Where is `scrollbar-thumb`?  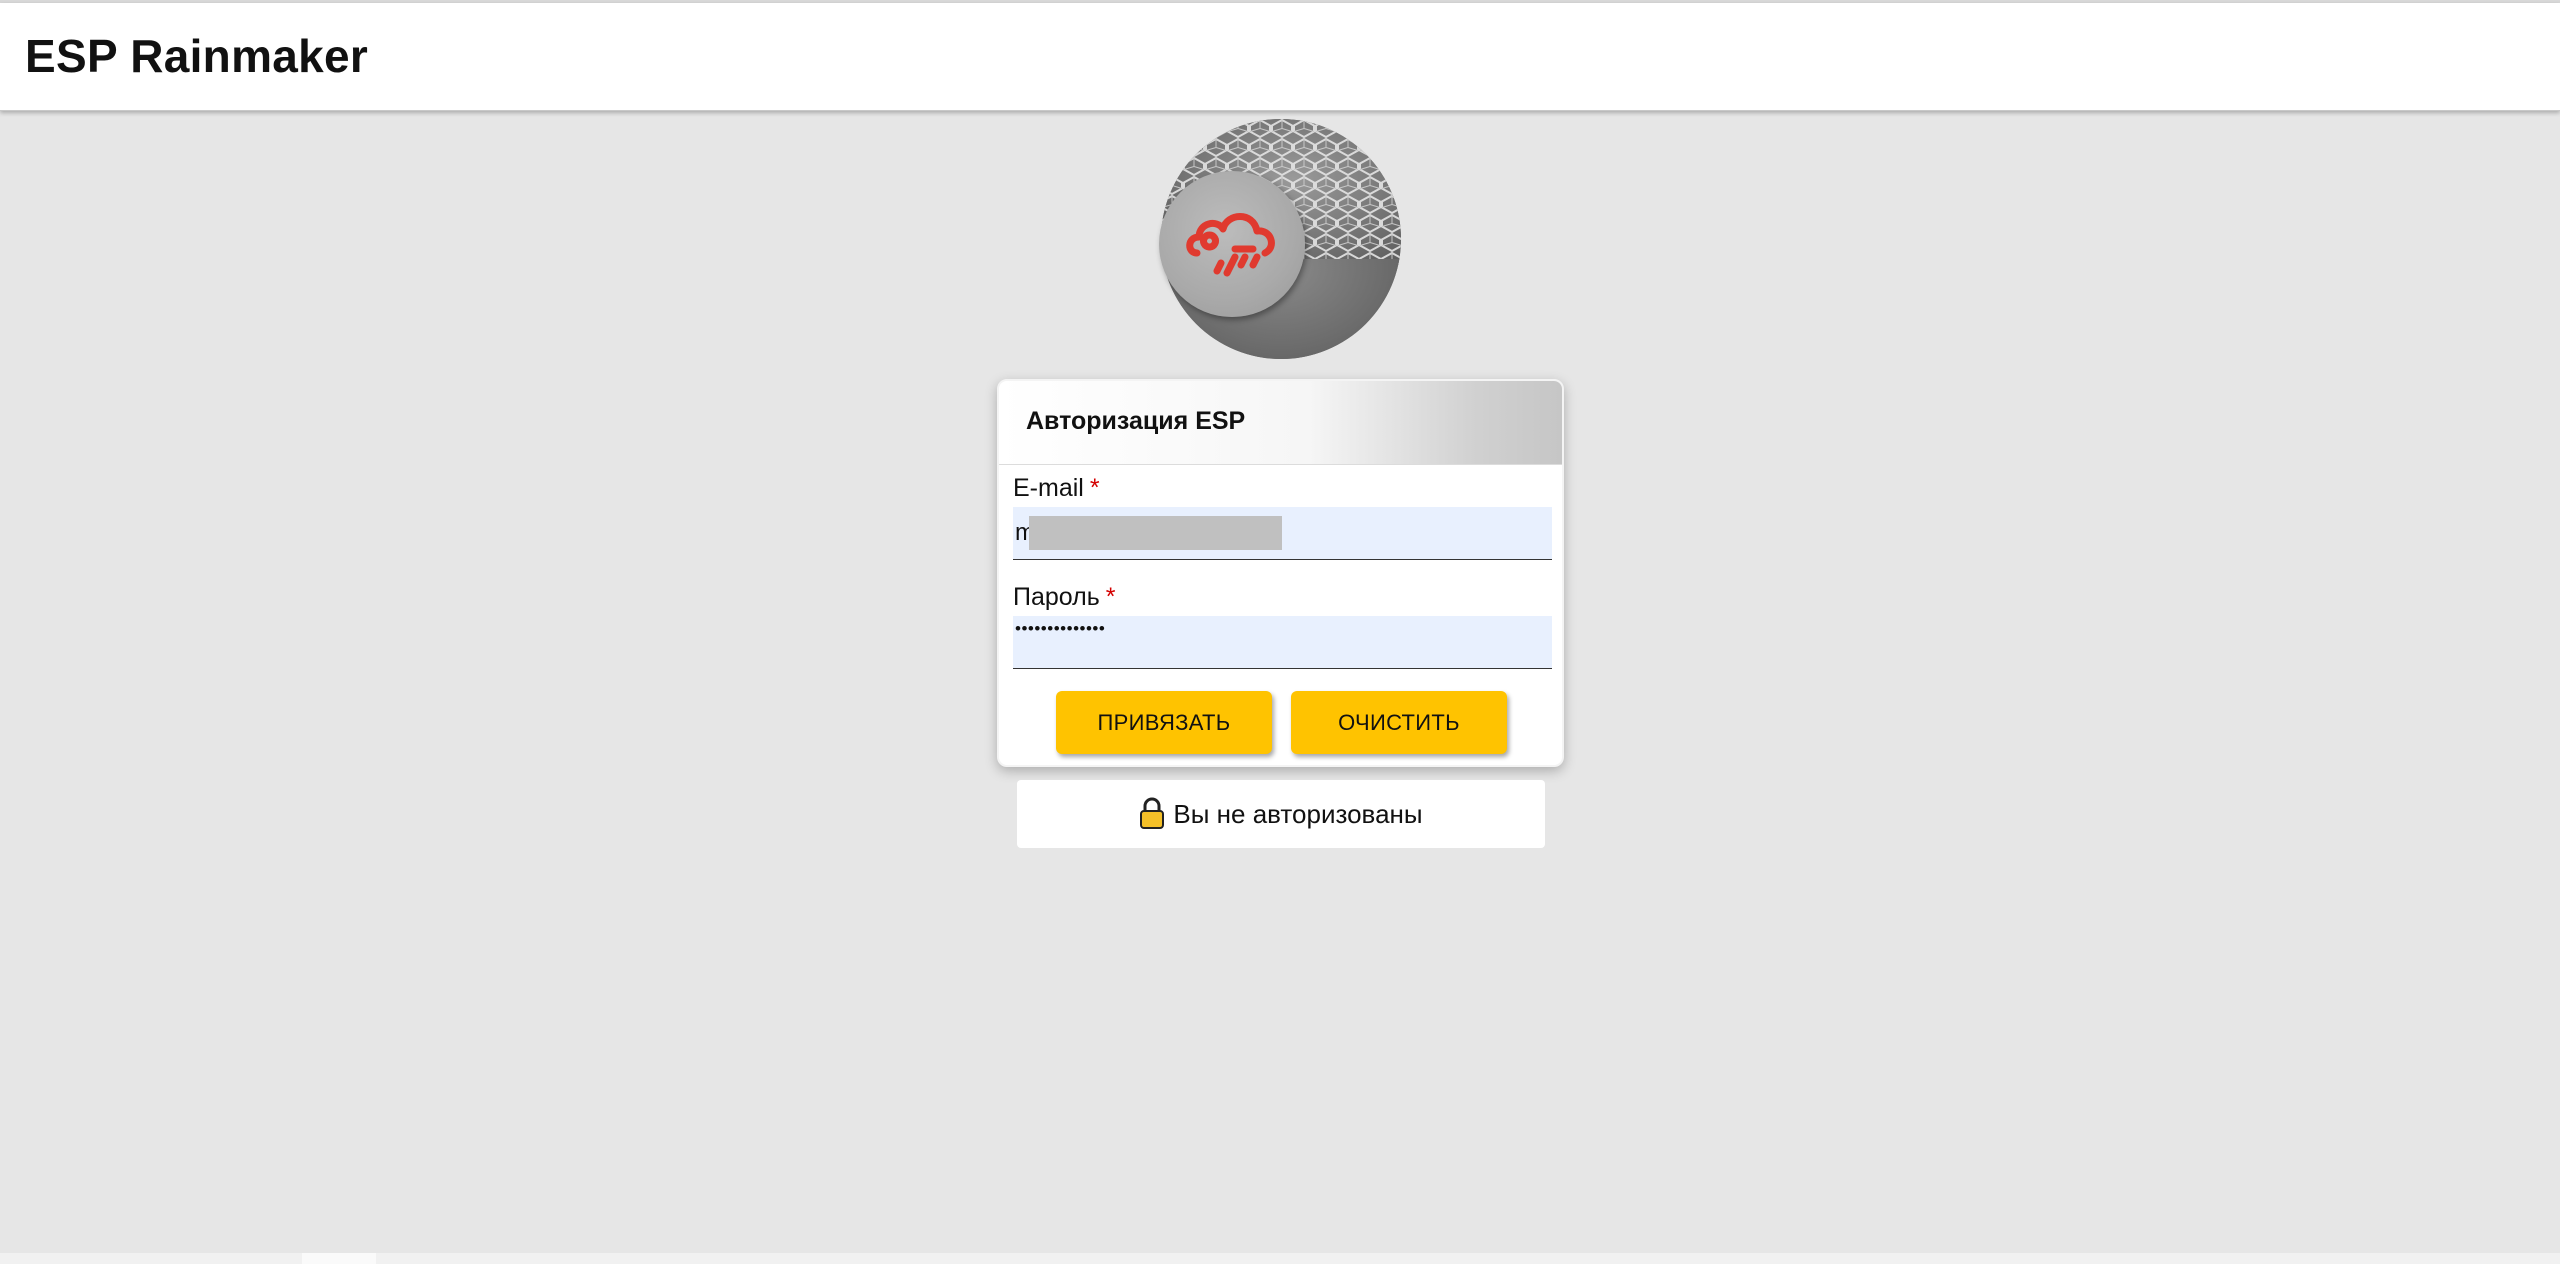
scrollbar-thumb is located at coordinates (339, 1258).